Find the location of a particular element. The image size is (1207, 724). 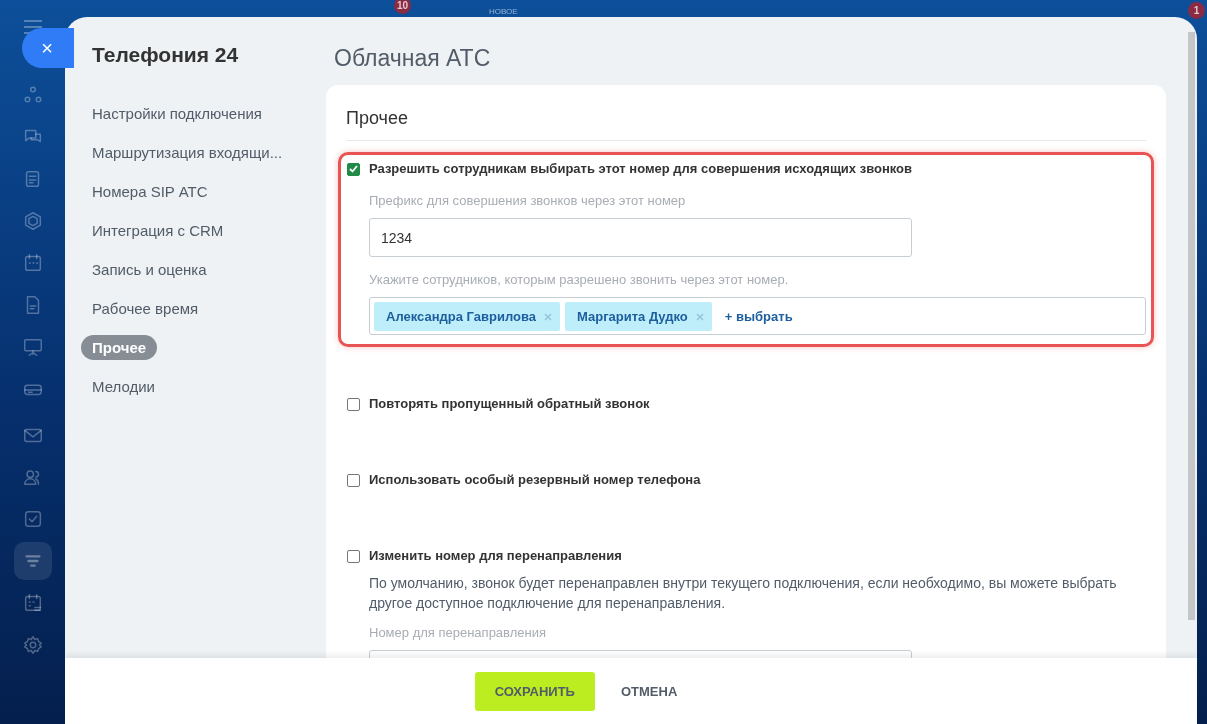

nav-item: Прочее is located at coordinates (119, 347).